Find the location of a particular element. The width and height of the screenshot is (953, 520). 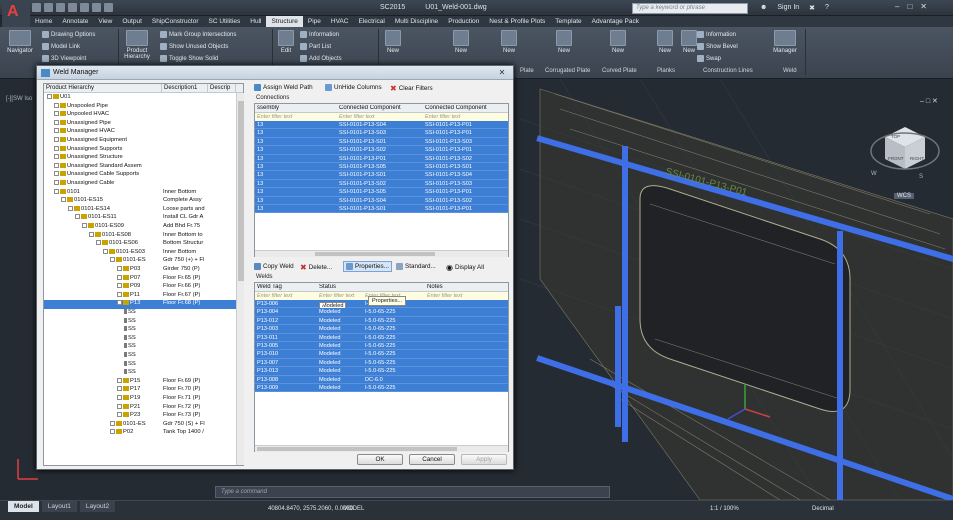

save-icon is located at coordinates (60, 7).